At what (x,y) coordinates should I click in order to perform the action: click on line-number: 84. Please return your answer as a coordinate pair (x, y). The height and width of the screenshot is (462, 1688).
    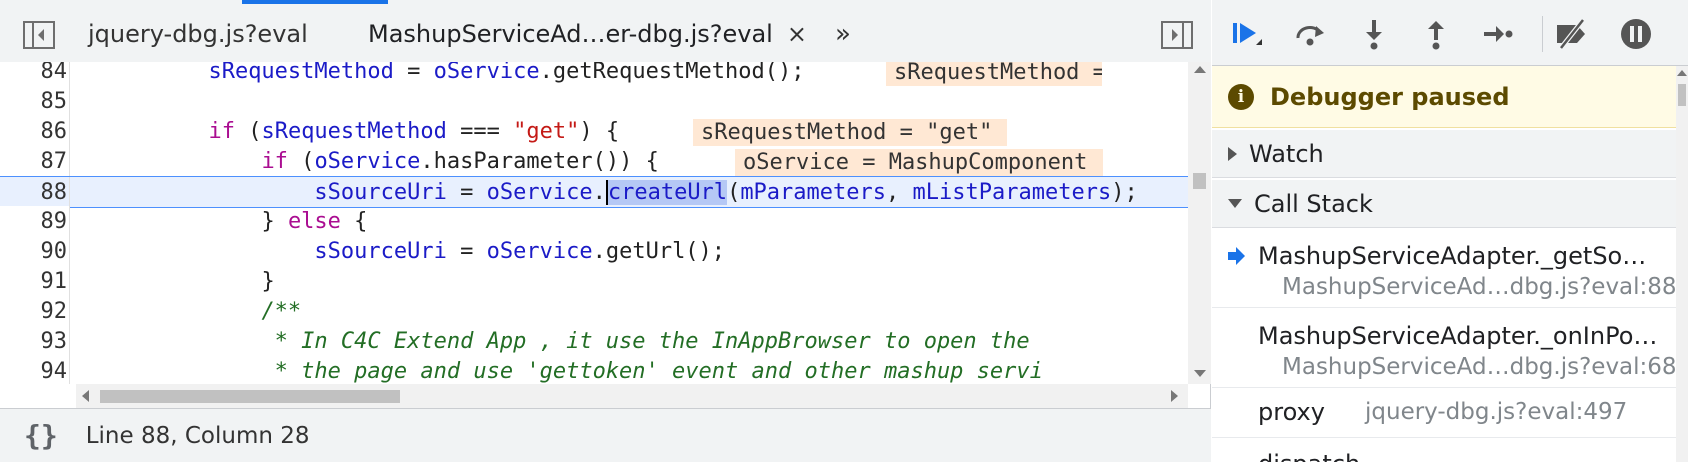
    Looking at the image, I should click on (35, 75).